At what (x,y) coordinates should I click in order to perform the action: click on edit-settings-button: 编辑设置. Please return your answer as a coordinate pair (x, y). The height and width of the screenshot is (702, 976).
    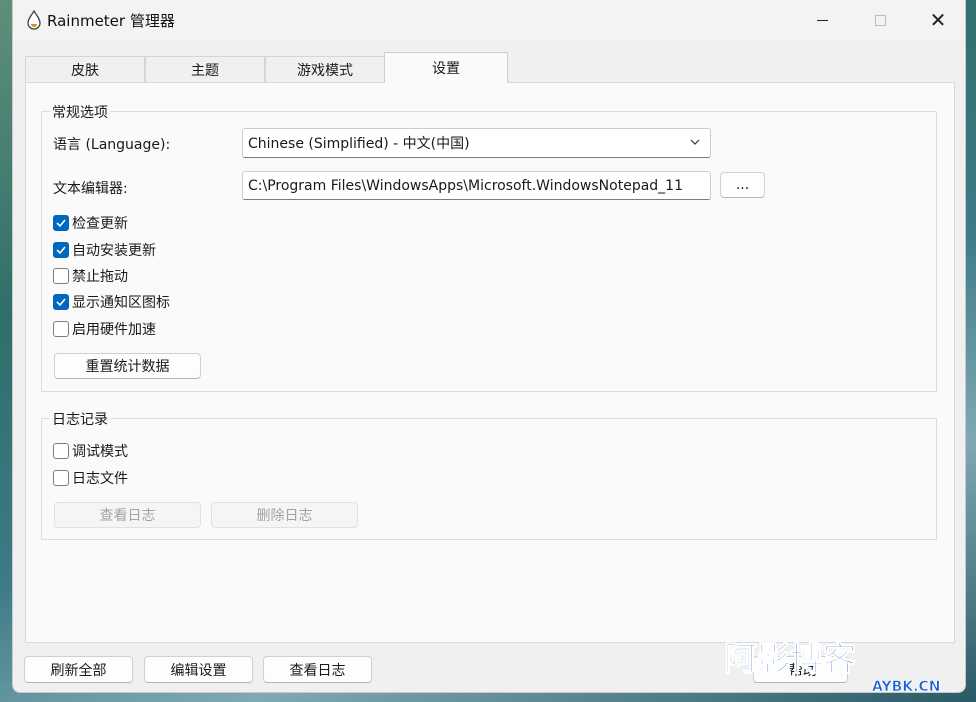
    Looking at the image, I should click on (198, 669).